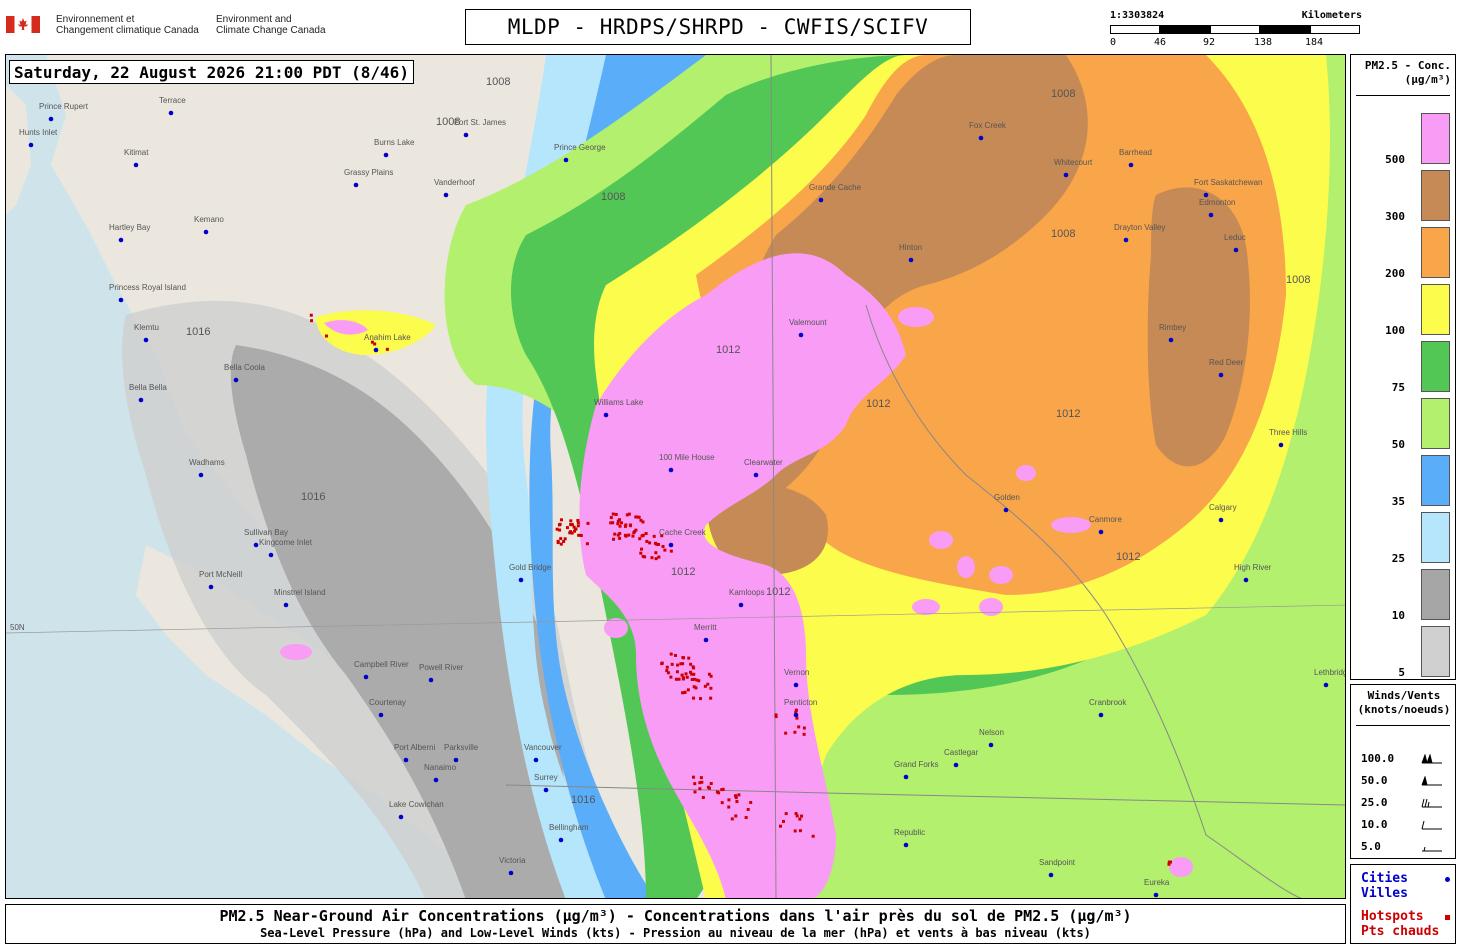  Describe the element at coordinates (1404, 702) in the screenshot. I see `wind-legend-title: Winds/Vents (knots/noeuds)` at that location.